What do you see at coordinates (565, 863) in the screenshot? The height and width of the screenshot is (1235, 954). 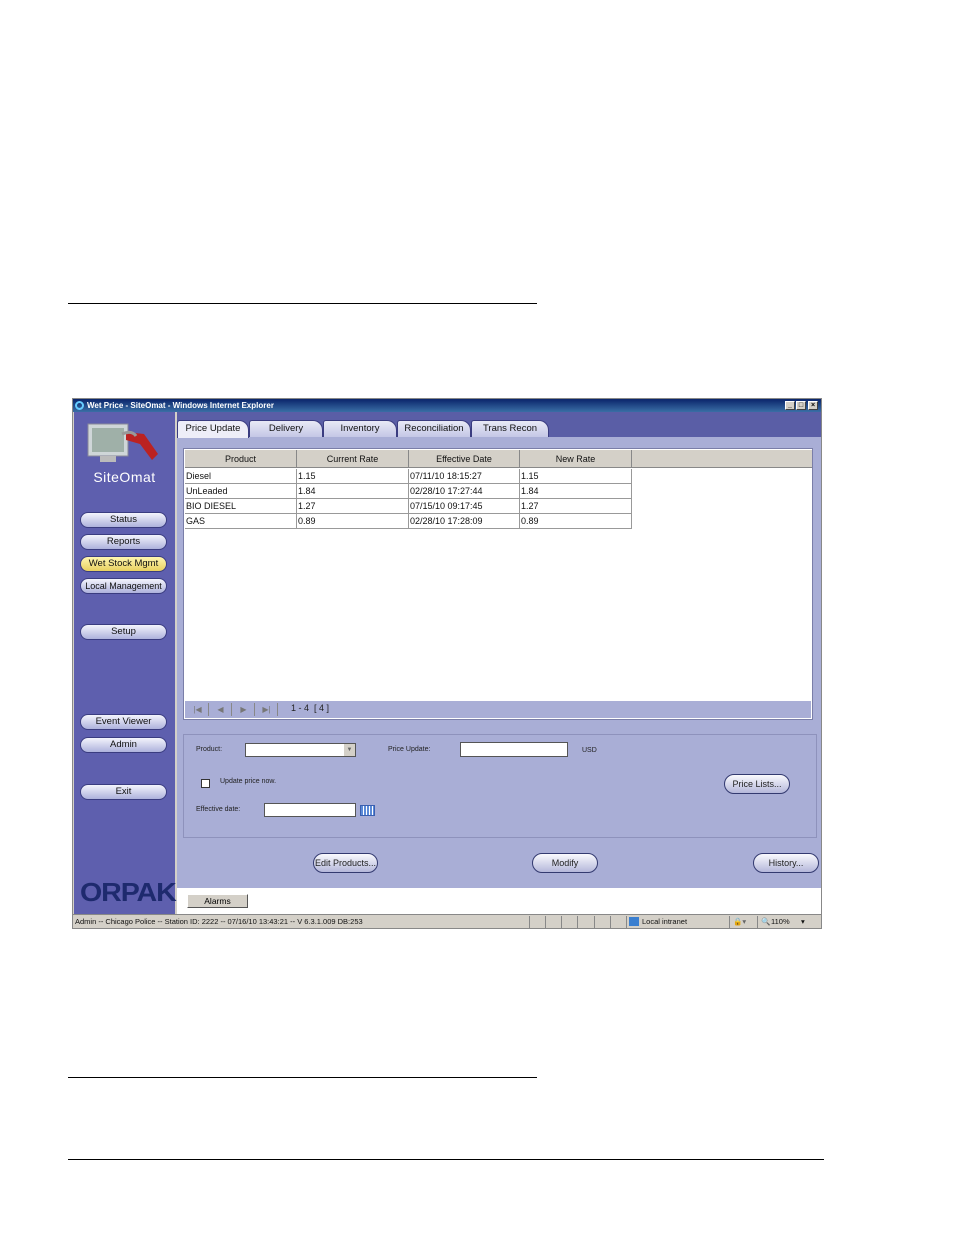 I see `modify-button: Modify` at bounding box center [565, 863].